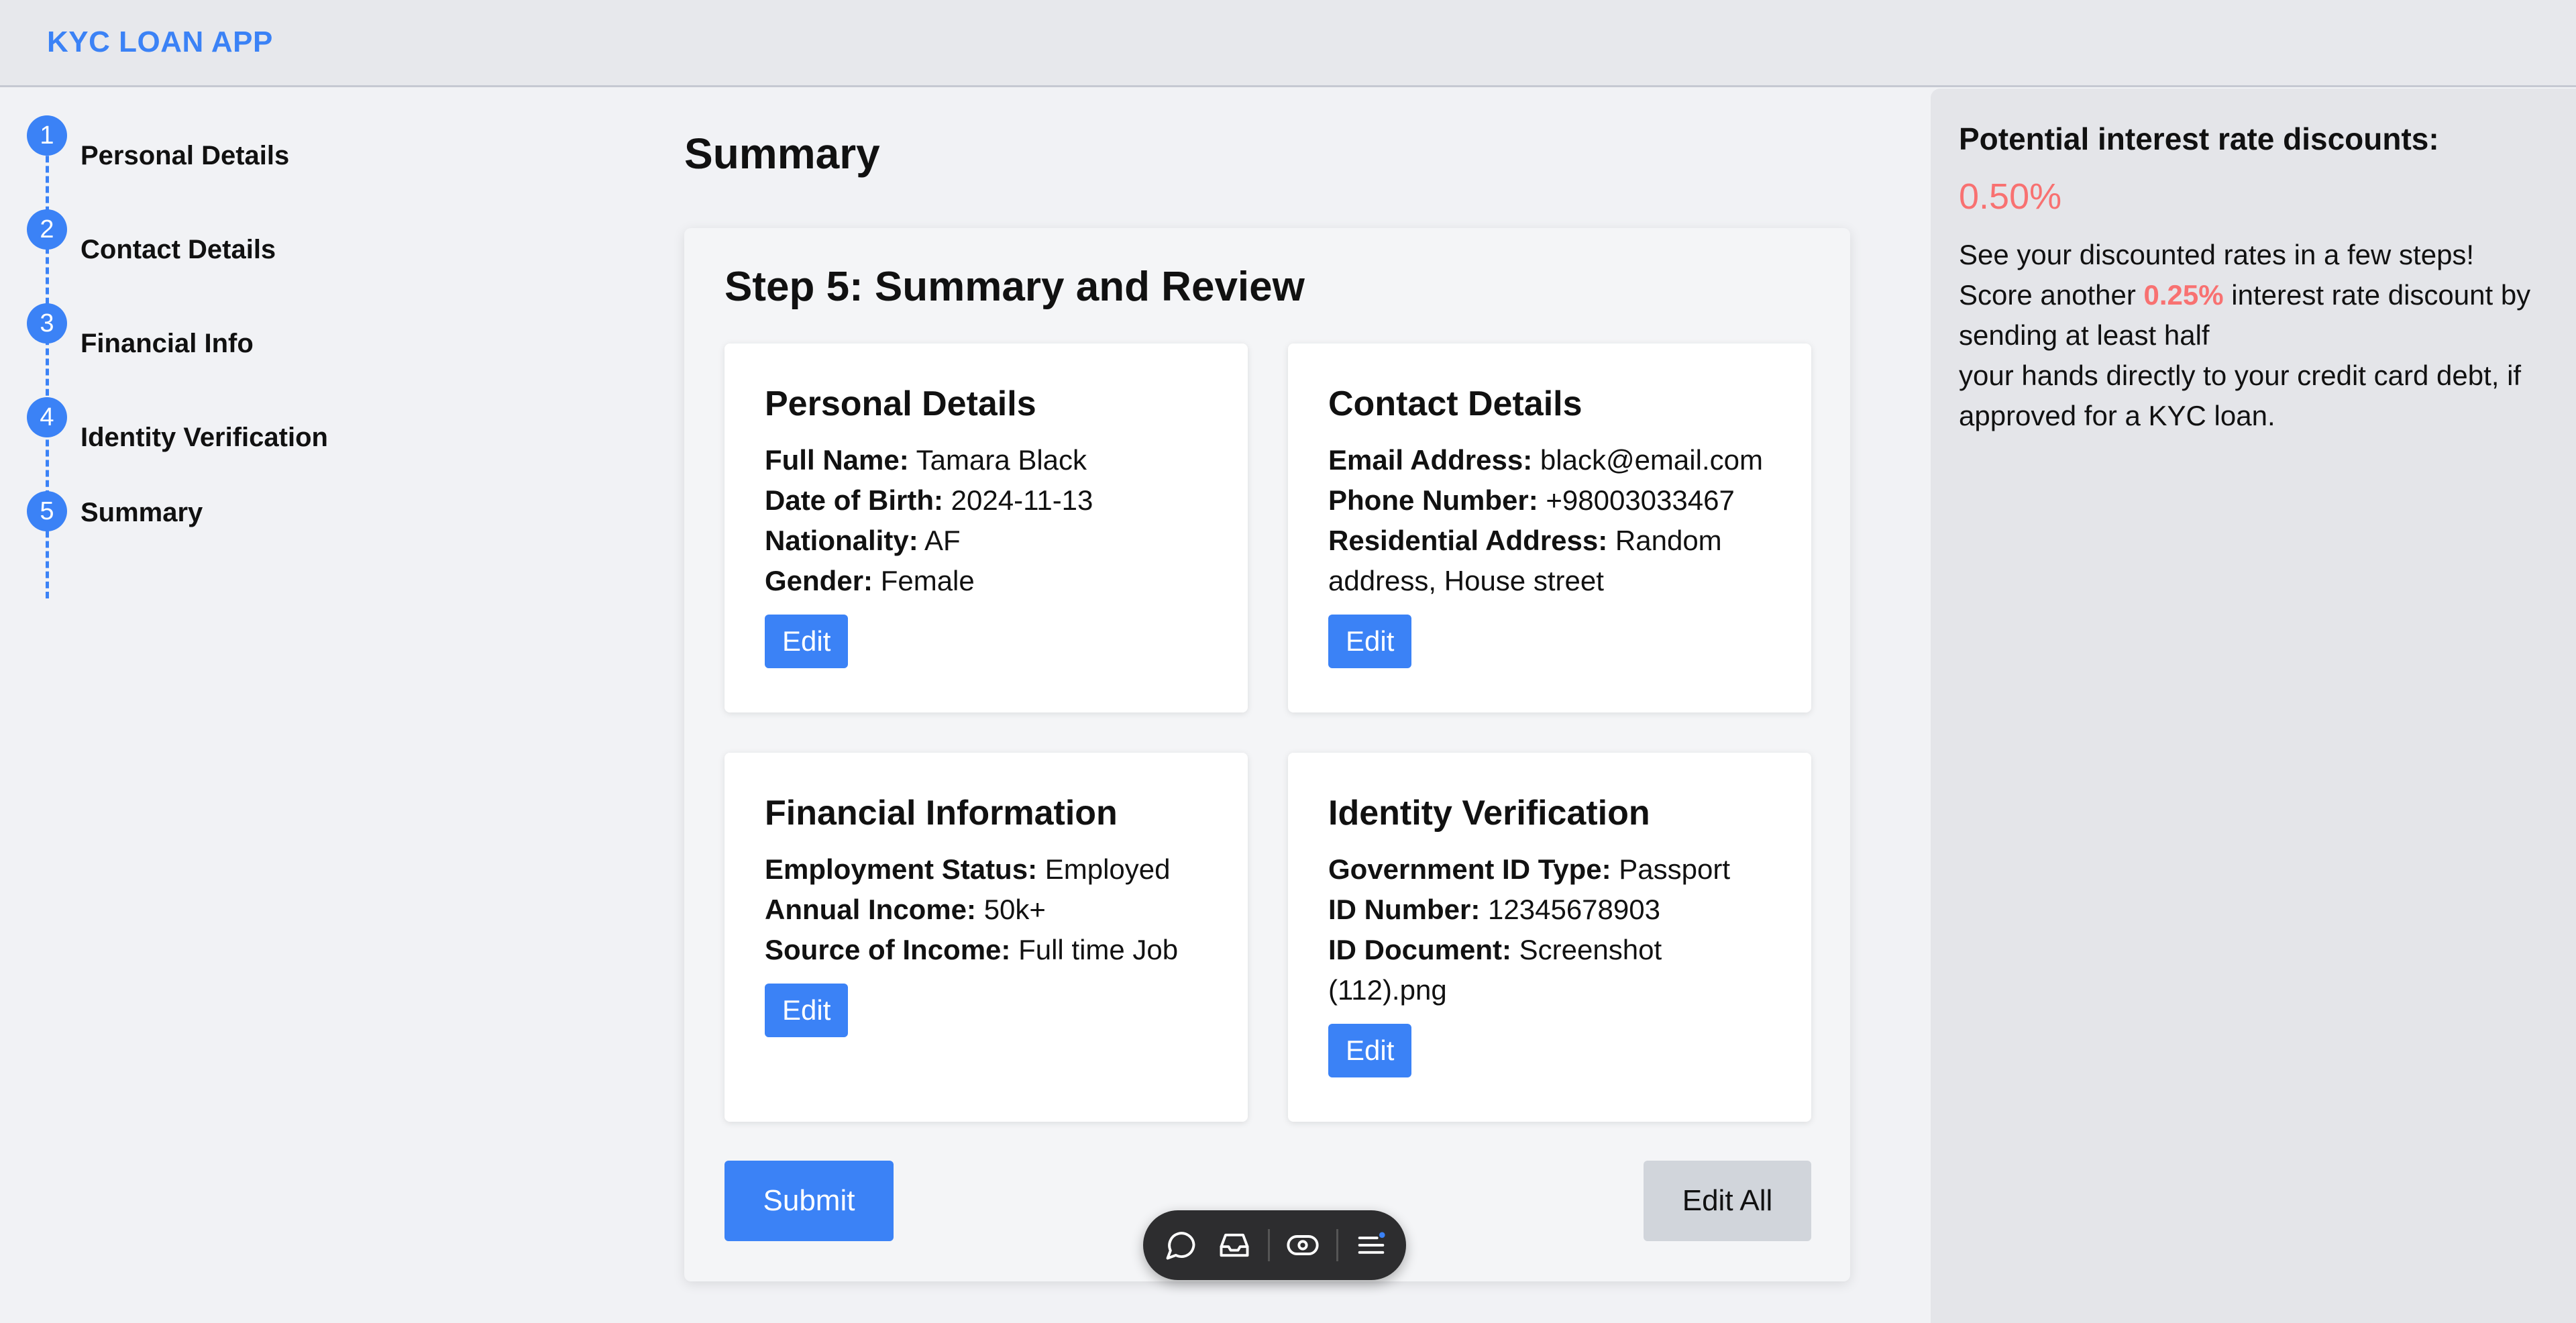 Image resolution: width=2576 pixels, height=1323 pixels. I want to click on app-title: KYC LOAN APP, so click(160, 42).